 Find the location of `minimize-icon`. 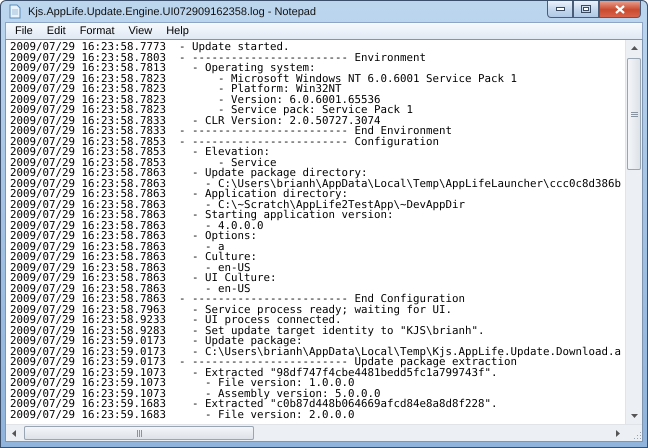

minimize-icon is located at coordinates (560, 9).